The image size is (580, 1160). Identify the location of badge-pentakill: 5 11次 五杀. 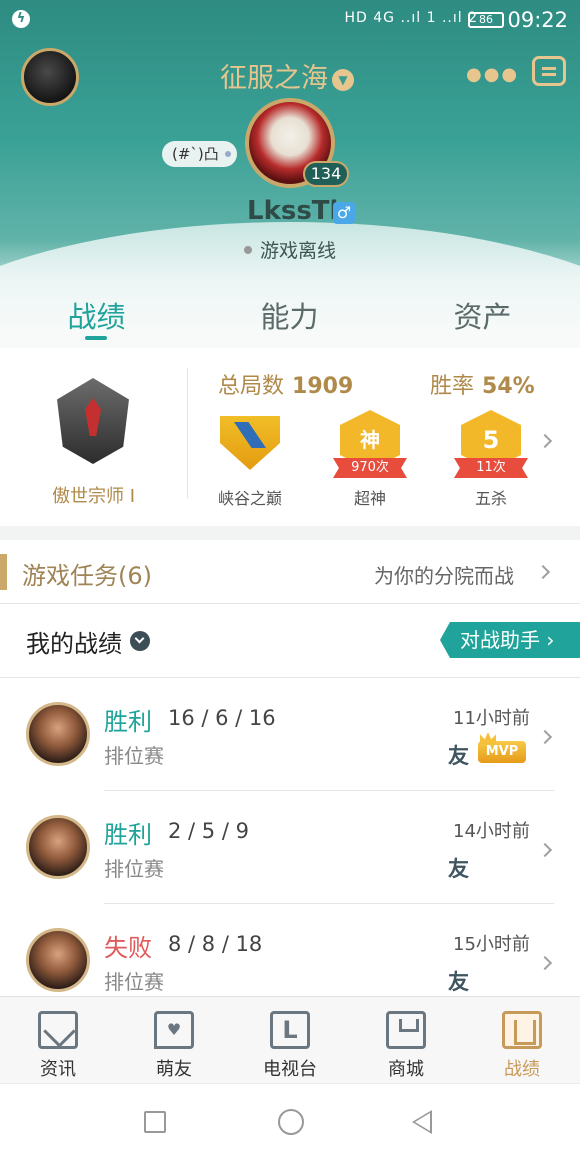
(491, 457).